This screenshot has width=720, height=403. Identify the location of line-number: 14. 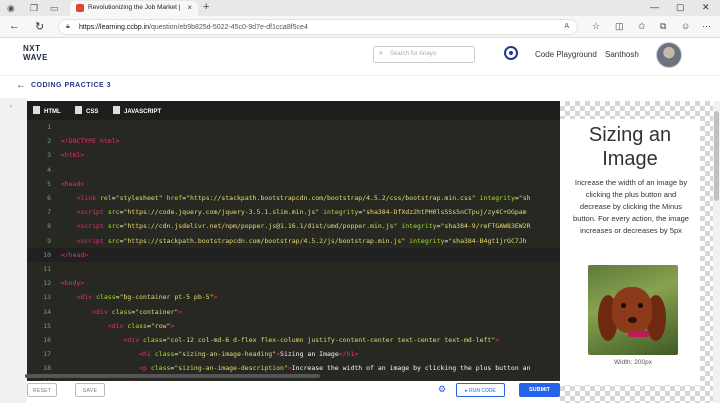
(47, 311).